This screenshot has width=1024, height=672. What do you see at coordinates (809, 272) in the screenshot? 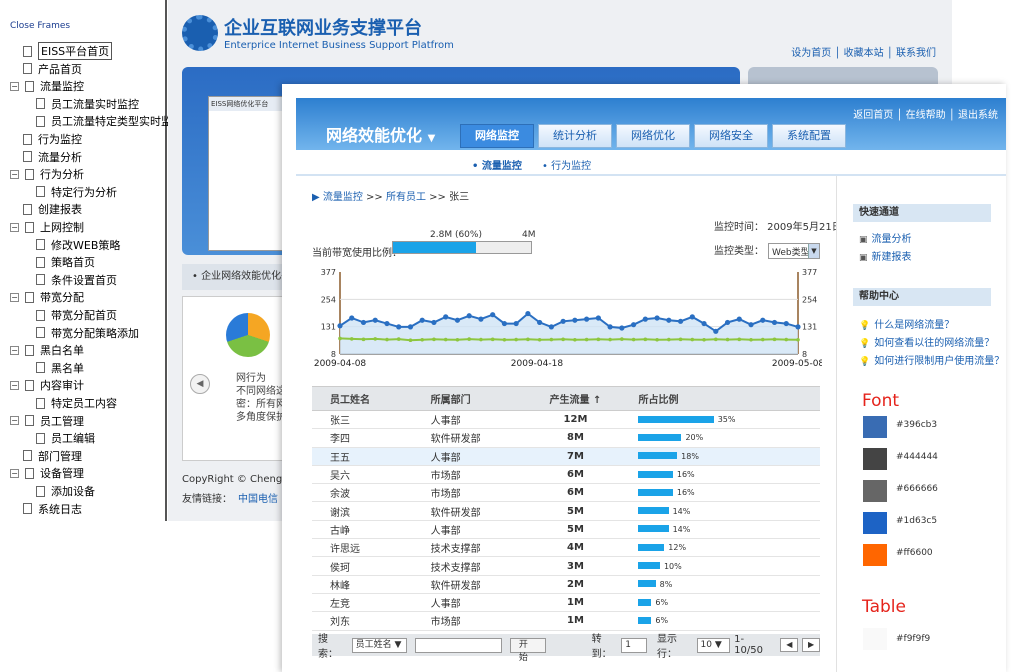
I see `y-tick-right: 377` at bounding box center [809, 272].